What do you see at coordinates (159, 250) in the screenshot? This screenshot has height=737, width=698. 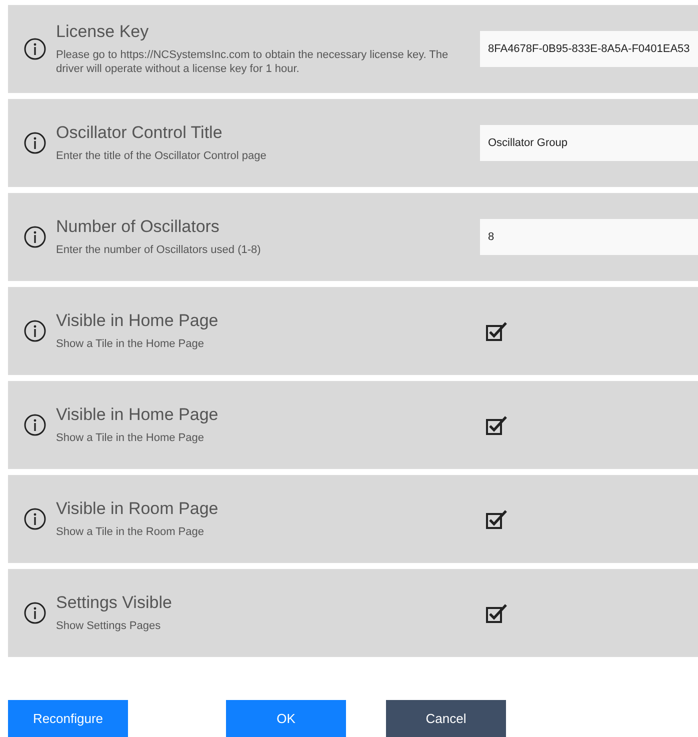 I see `setting-description: Enter the number of Oscillators used (1-8)` at bounding box center [159, 250].